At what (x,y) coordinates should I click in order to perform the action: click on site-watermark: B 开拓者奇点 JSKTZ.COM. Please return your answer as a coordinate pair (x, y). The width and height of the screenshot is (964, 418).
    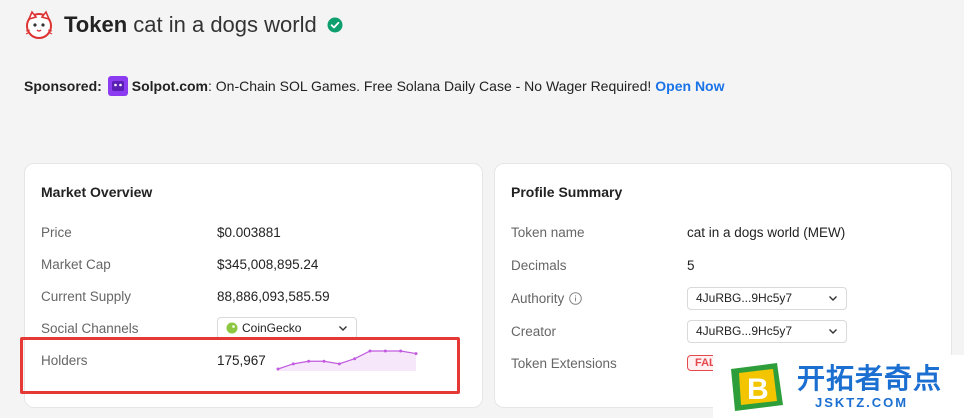
    Looking at the image, I should click on (838, 386).